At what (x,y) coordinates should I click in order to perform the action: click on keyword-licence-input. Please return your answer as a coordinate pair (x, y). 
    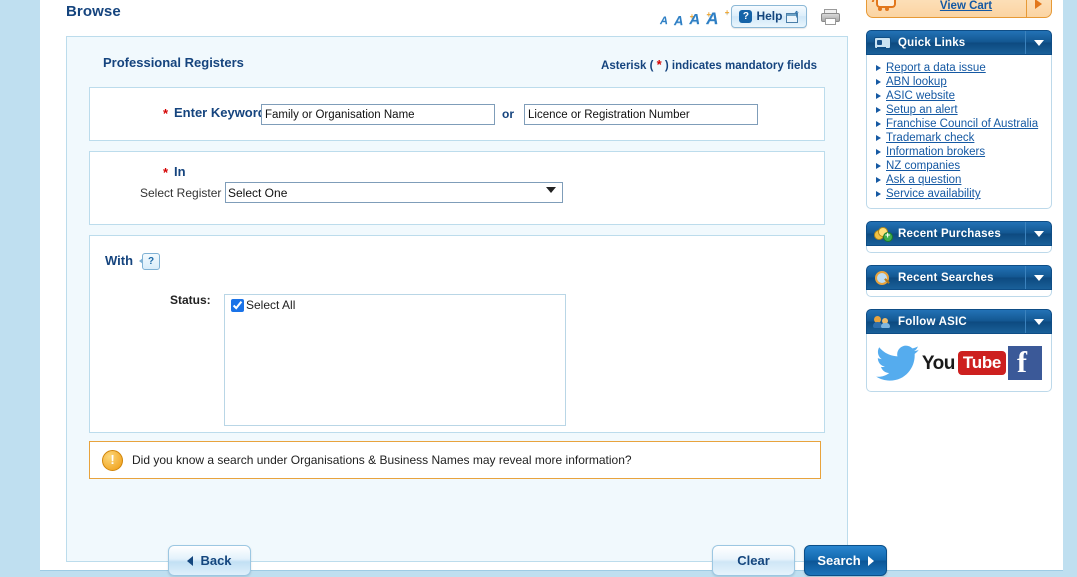
    Looking at the image, I should click on (641, 114).